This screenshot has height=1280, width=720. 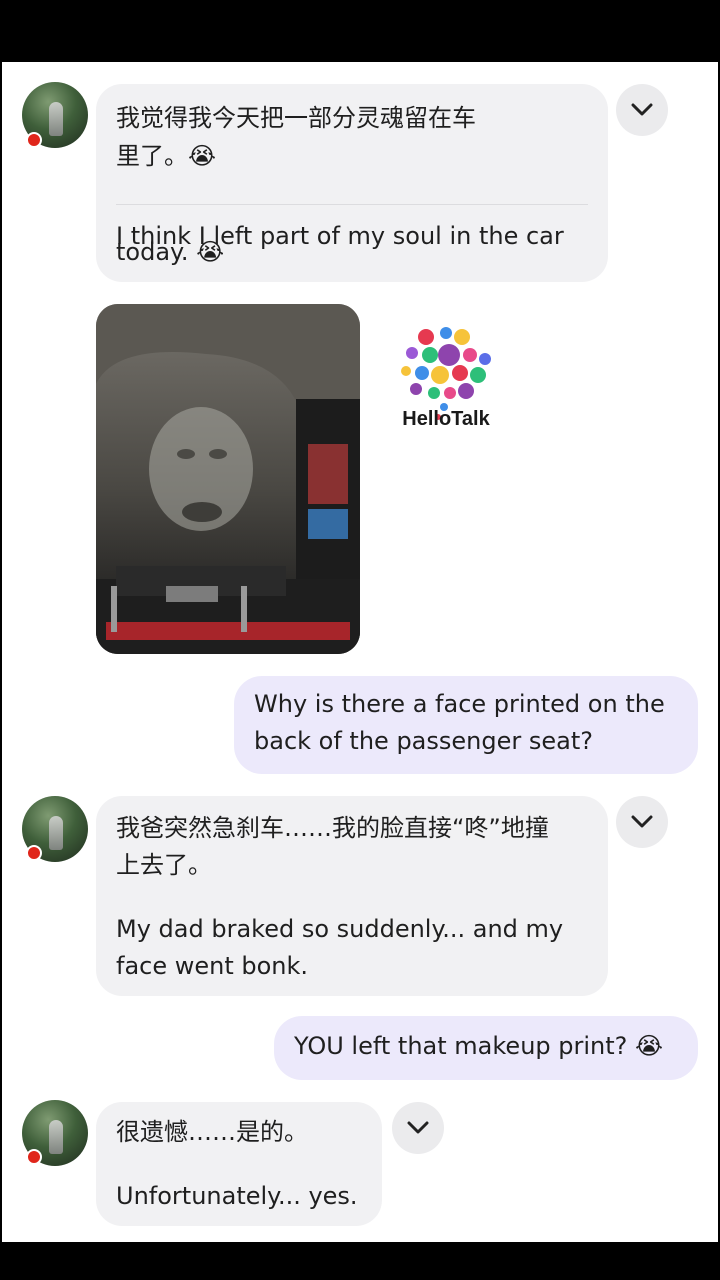 I want to click on translation-text-line: Unfortunately... yes., so click(x=237, y=1196).